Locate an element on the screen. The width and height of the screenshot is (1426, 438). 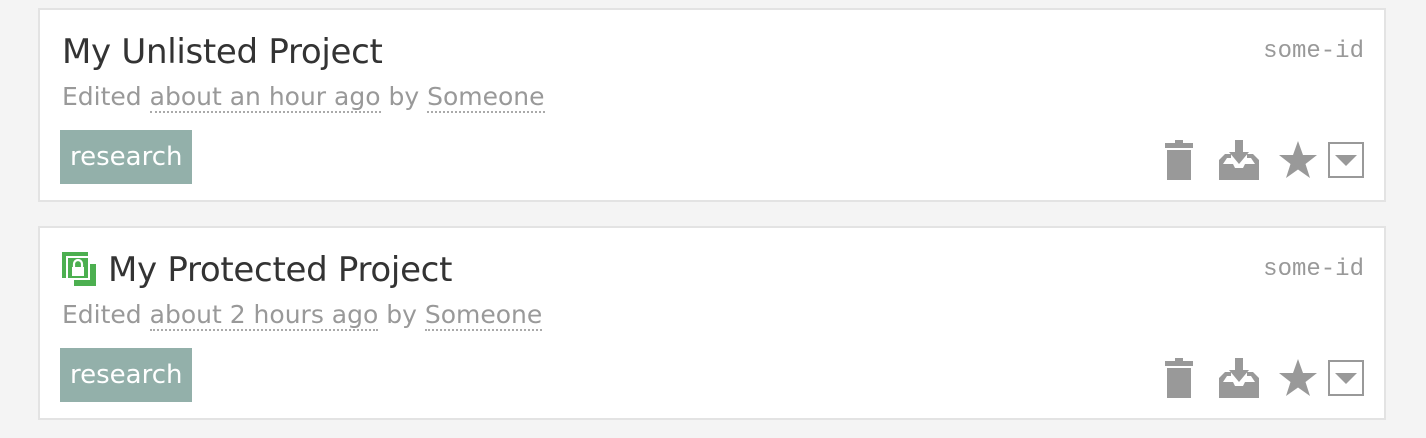
project-title-row: My Protected Project is located at coordinates (257, 270).